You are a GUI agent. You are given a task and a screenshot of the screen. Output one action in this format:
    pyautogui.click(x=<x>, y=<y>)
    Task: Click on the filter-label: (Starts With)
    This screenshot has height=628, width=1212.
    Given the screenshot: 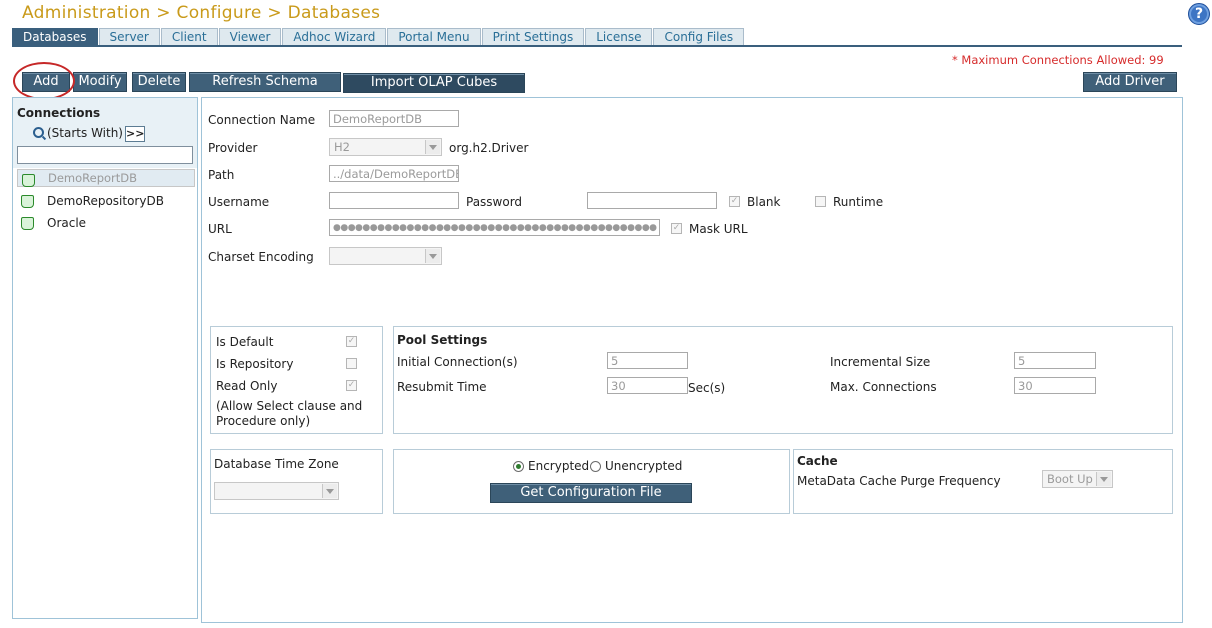 What is the action you would take?
    pyautogui.click(x=85, y=133)
    